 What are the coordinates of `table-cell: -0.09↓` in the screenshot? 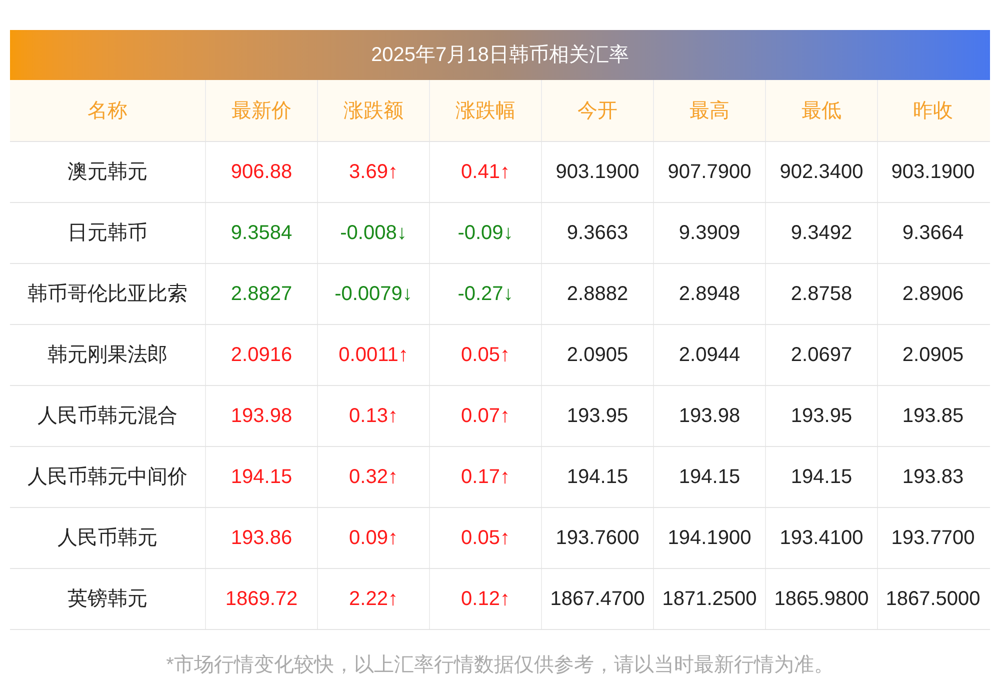 It's located at (486, 233).